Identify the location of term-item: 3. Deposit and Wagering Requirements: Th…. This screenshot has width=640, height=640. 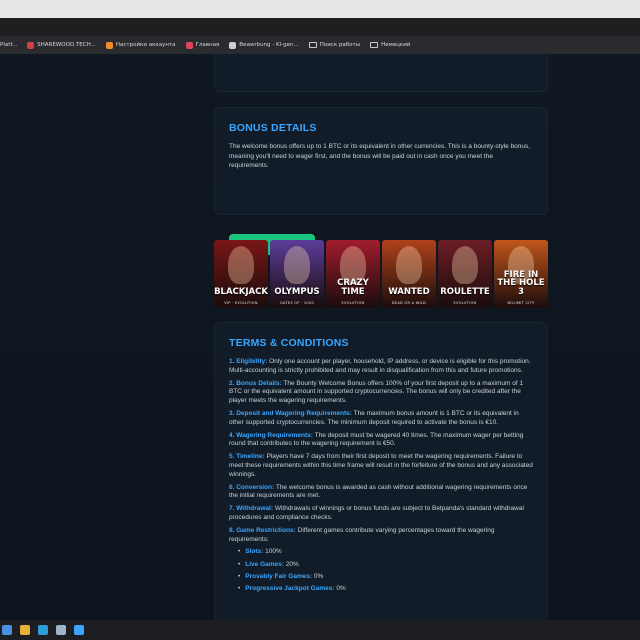
(381, 419).